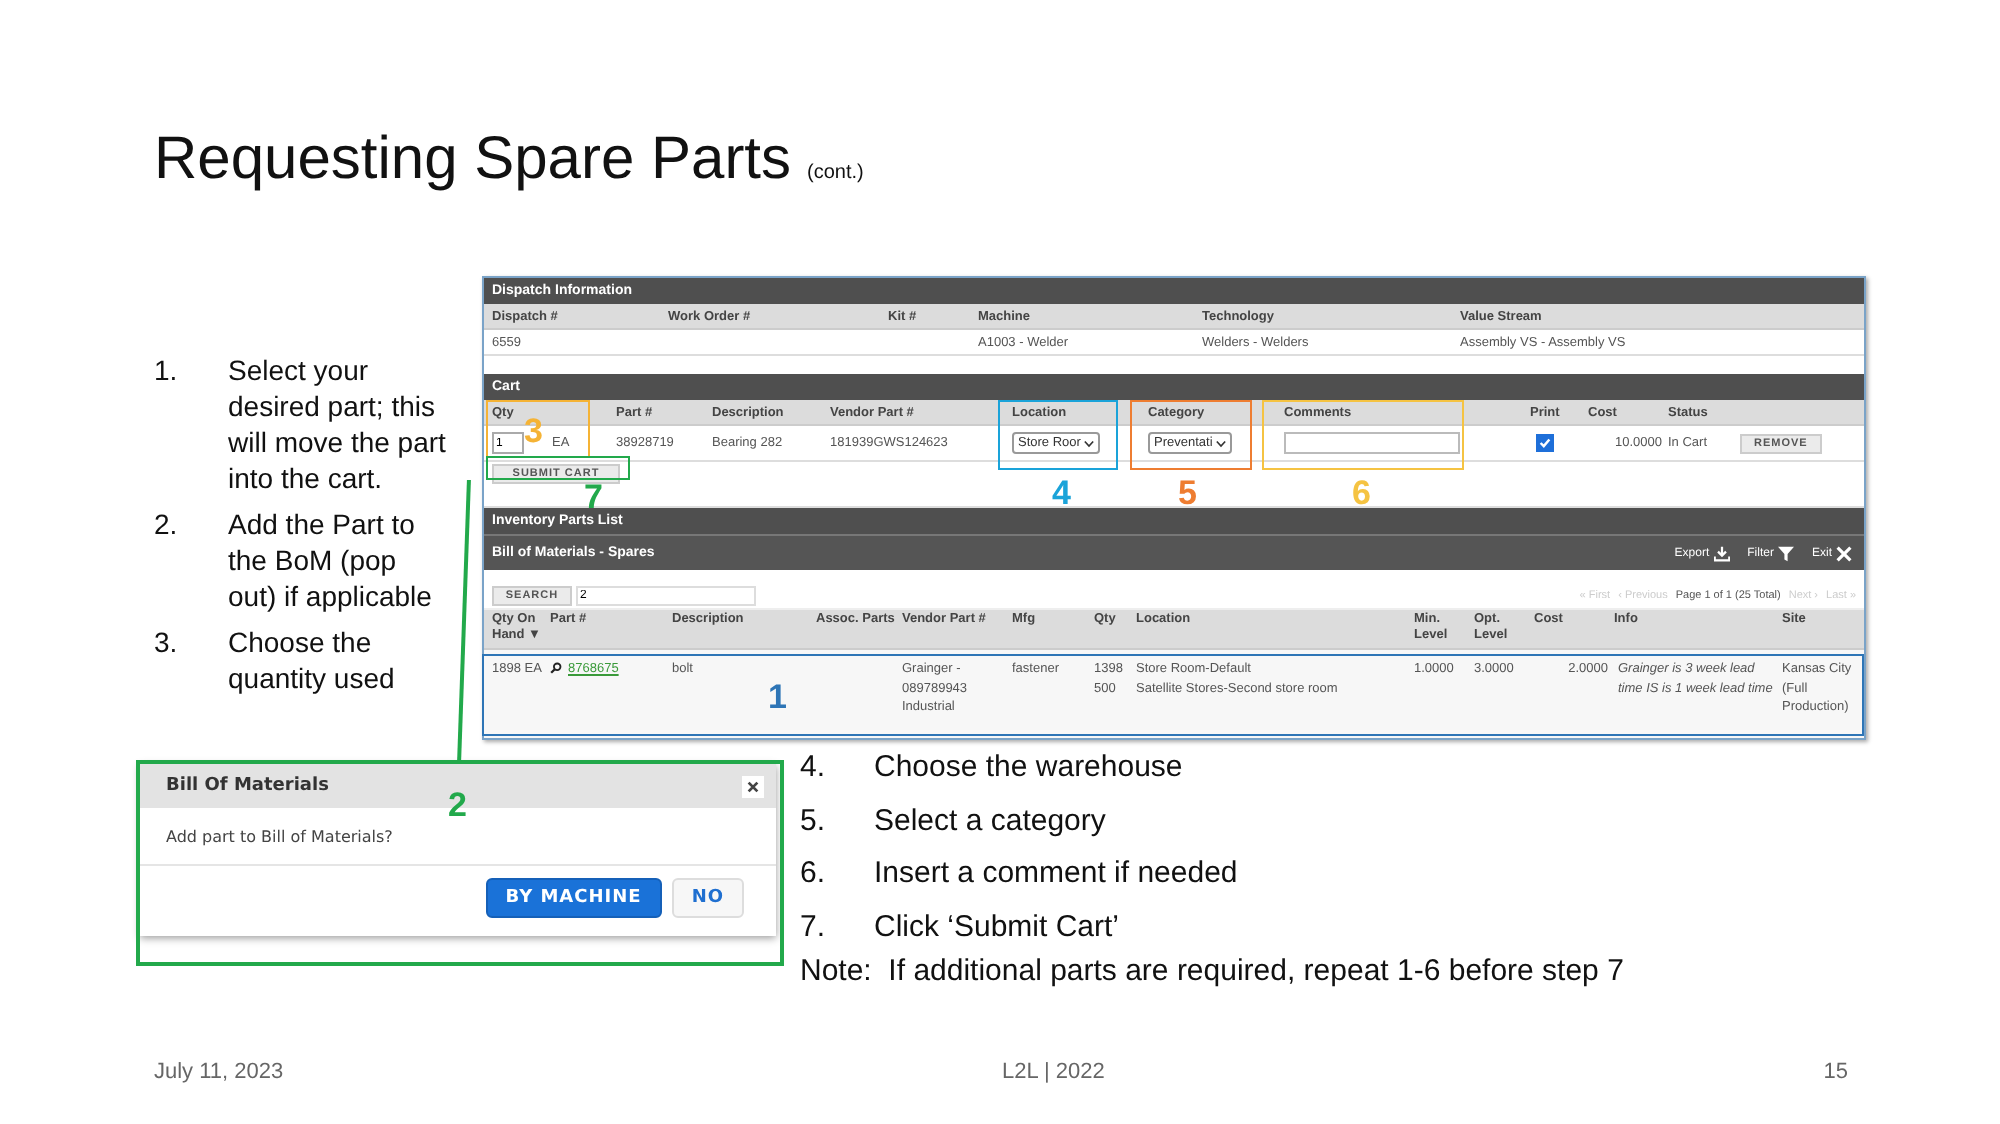  I want to click on footer-text: L2L | 2022, so click(1053, 1072).